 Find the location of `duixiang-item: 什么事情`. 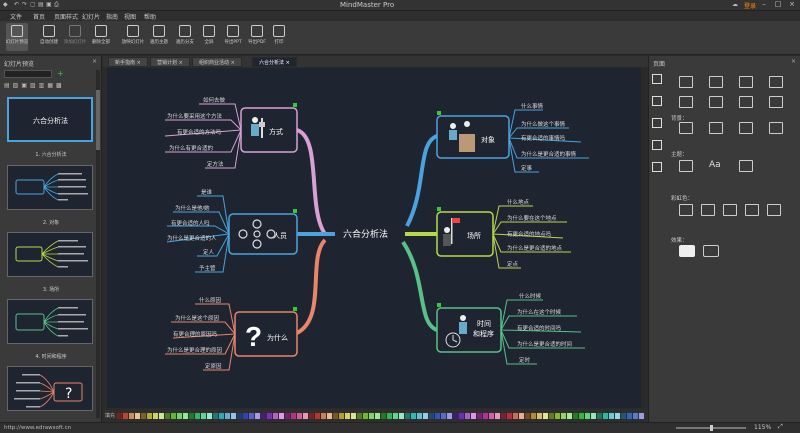

duixiang-item: 什么事情 is located at coordinates (532, 106).